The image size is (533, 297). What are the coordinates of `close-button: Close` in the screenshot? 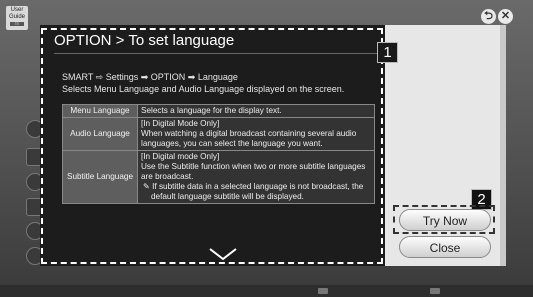 It's located at (445, 247).